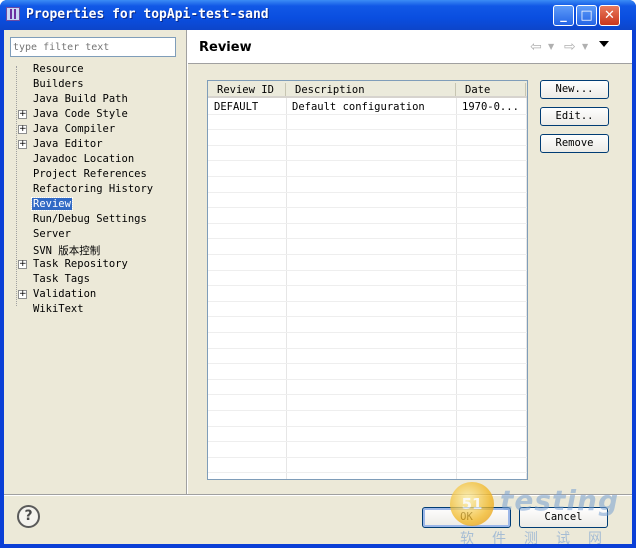 The height and width of the screenshot is (548, 636). I want to click on view-menu-icon, so click(604, 44).